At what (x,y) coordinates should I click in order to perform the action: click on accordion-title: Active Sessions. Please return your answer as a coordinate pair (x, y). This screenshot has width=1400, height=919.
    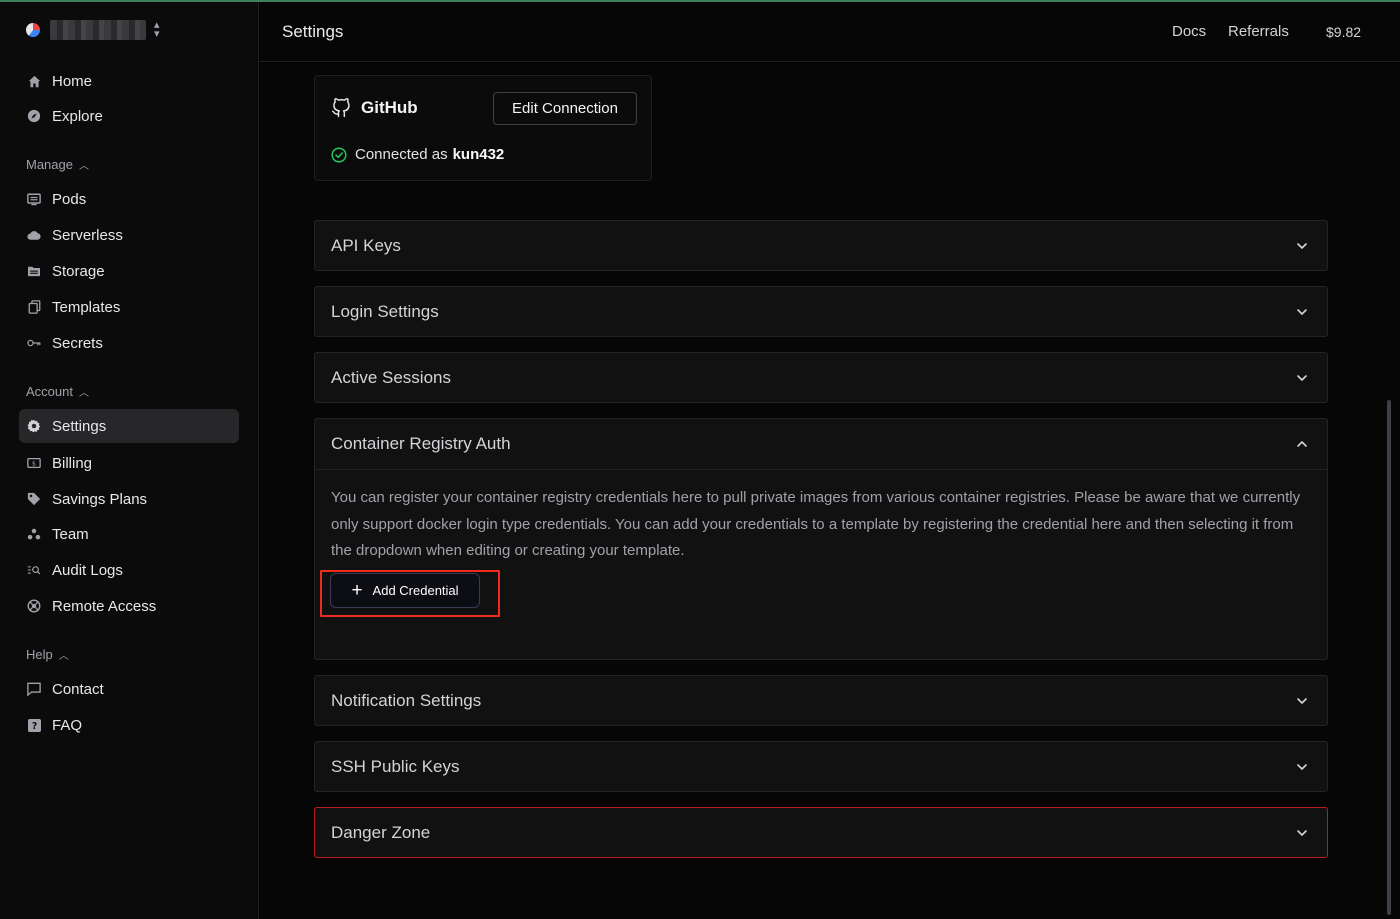
    Looking at the image, I should click on (391, 377).